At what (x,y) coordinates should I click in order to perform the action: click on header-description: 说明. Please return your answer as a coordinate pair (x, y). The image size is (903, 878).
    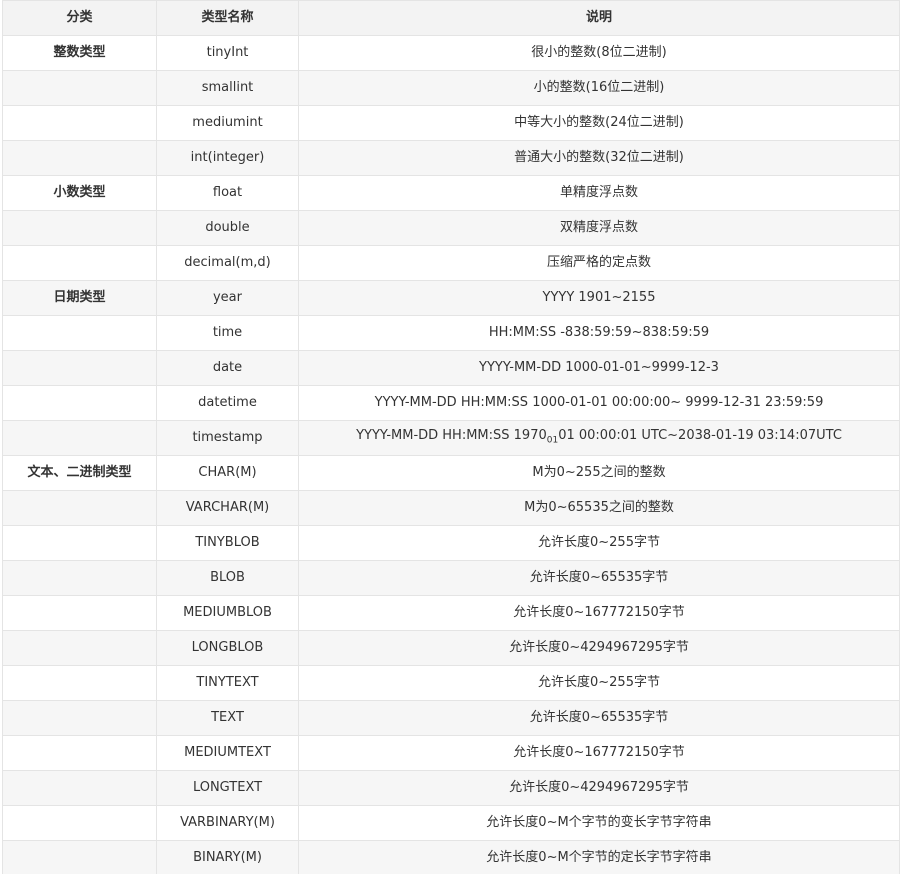
    Looking at the image, I should click on (599, 18).